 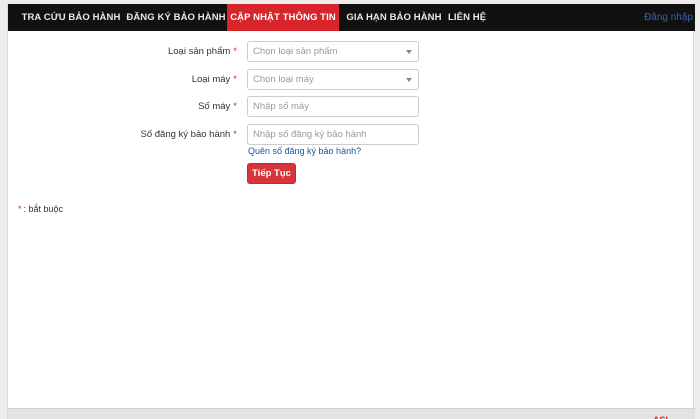 What do you see at coordinates (214, 106) in the screenshot?
I see `machine-number-label-text: Số máy` at bounding box center [214, 106].